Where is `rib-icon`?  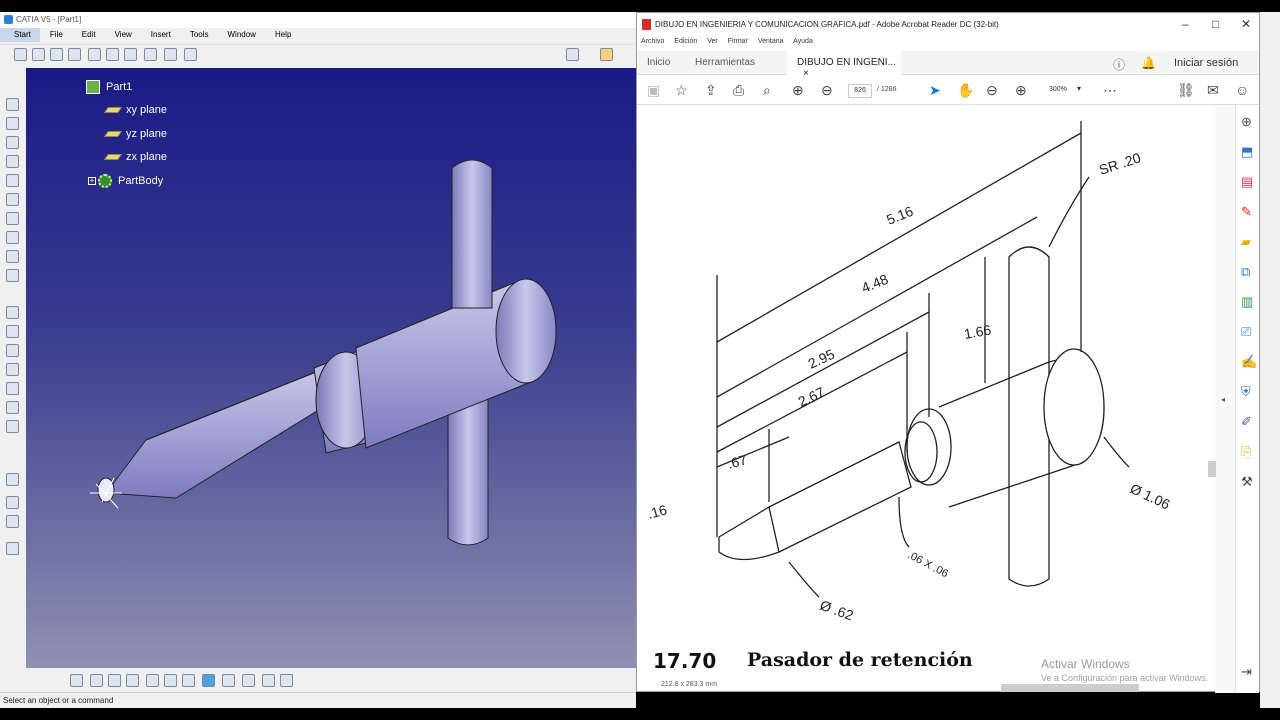 rib-icon is located at coordinates (12, 199).